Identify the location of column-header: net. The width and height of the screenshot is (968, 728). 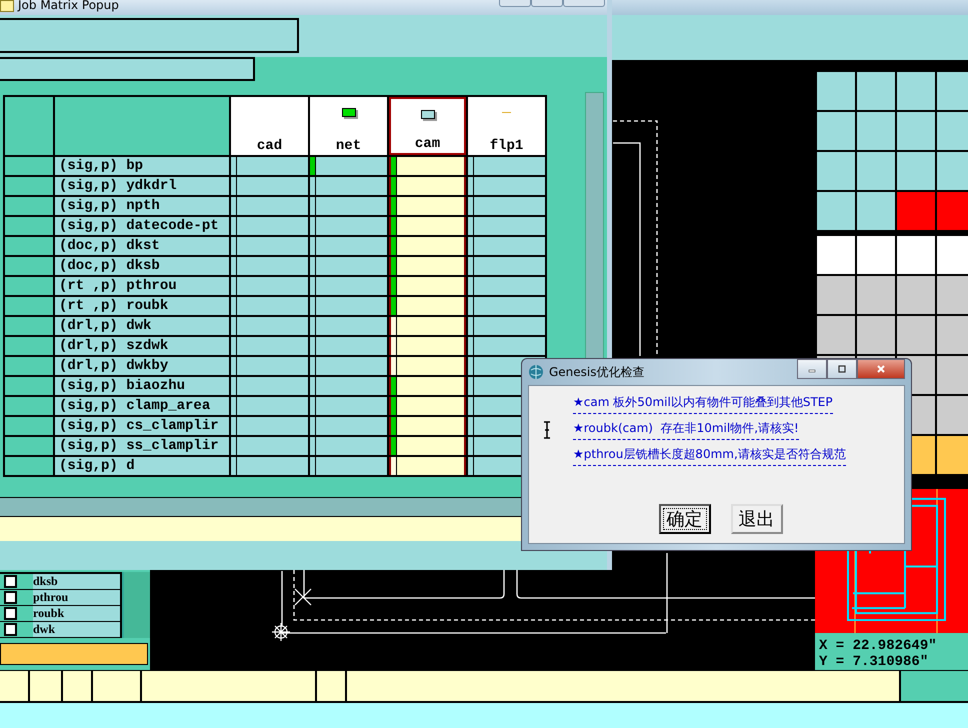
(348, 126).